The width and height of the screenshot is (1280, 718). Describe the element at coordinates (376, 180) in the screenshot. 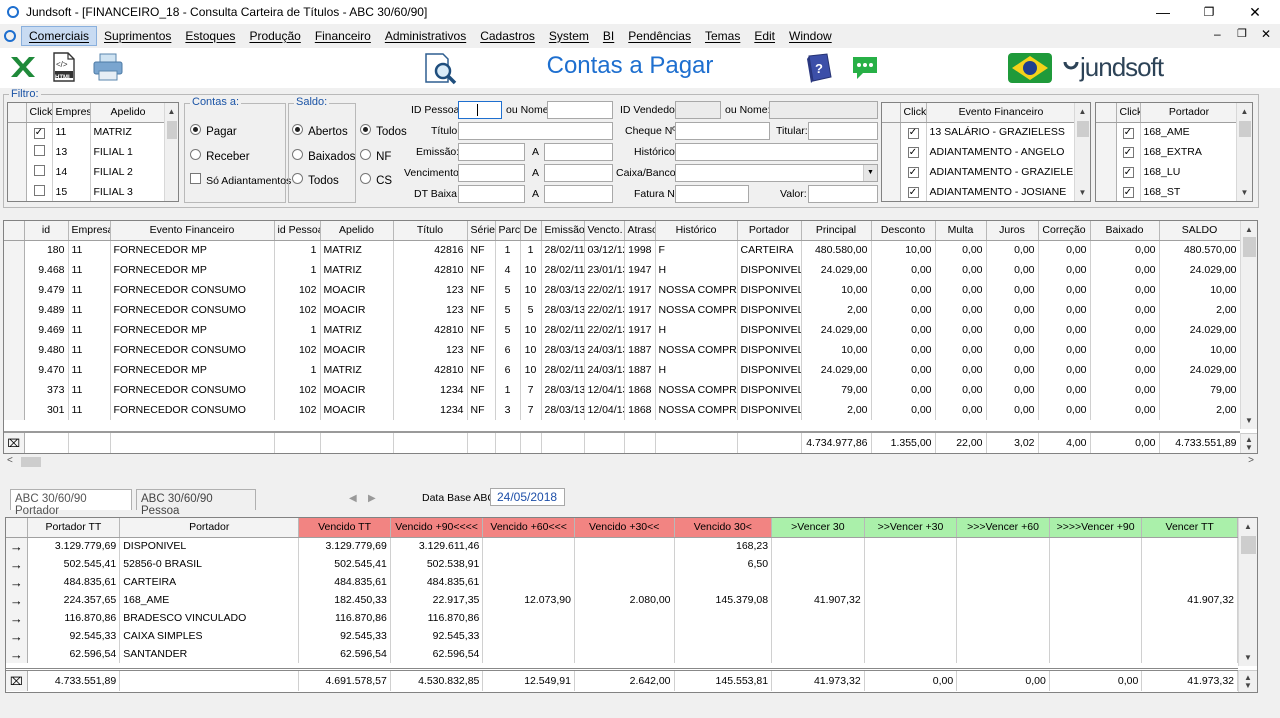

I see `status-cs-radio: CS` at that location.